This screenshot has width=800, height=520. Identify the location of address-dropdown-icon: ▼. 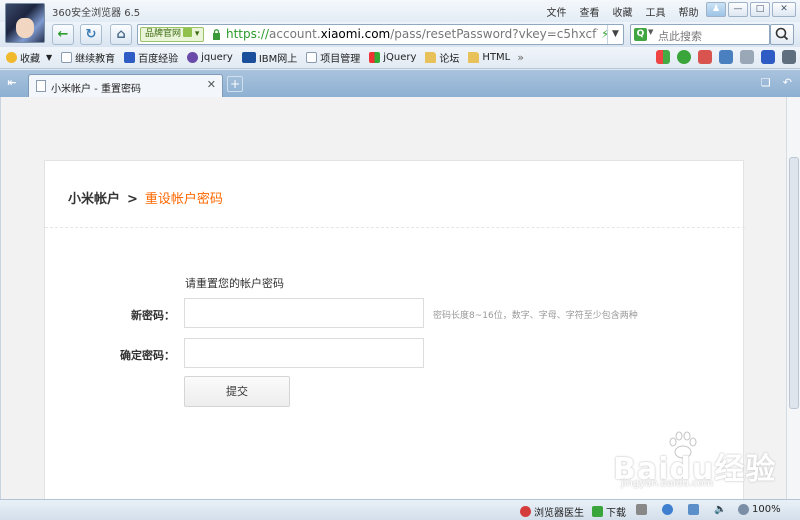
(615, 34).